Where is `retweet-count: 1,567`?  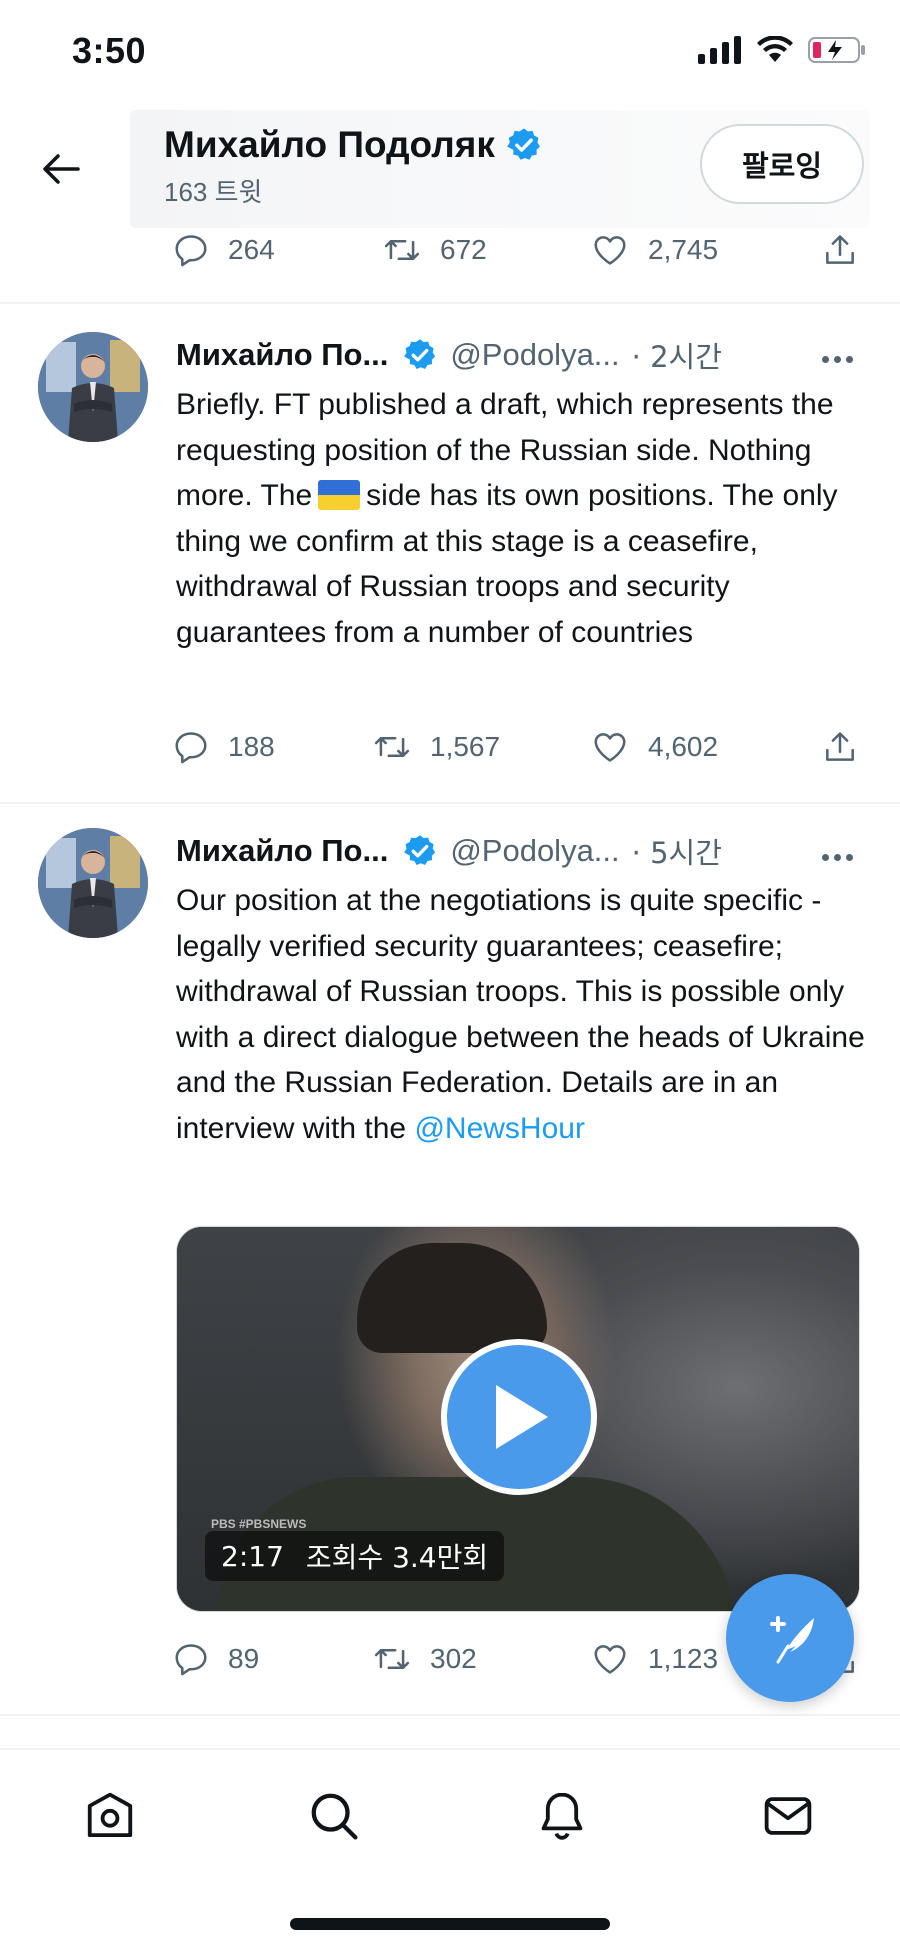
retweet-count: 1,567 is located at coordinates (465, 746).